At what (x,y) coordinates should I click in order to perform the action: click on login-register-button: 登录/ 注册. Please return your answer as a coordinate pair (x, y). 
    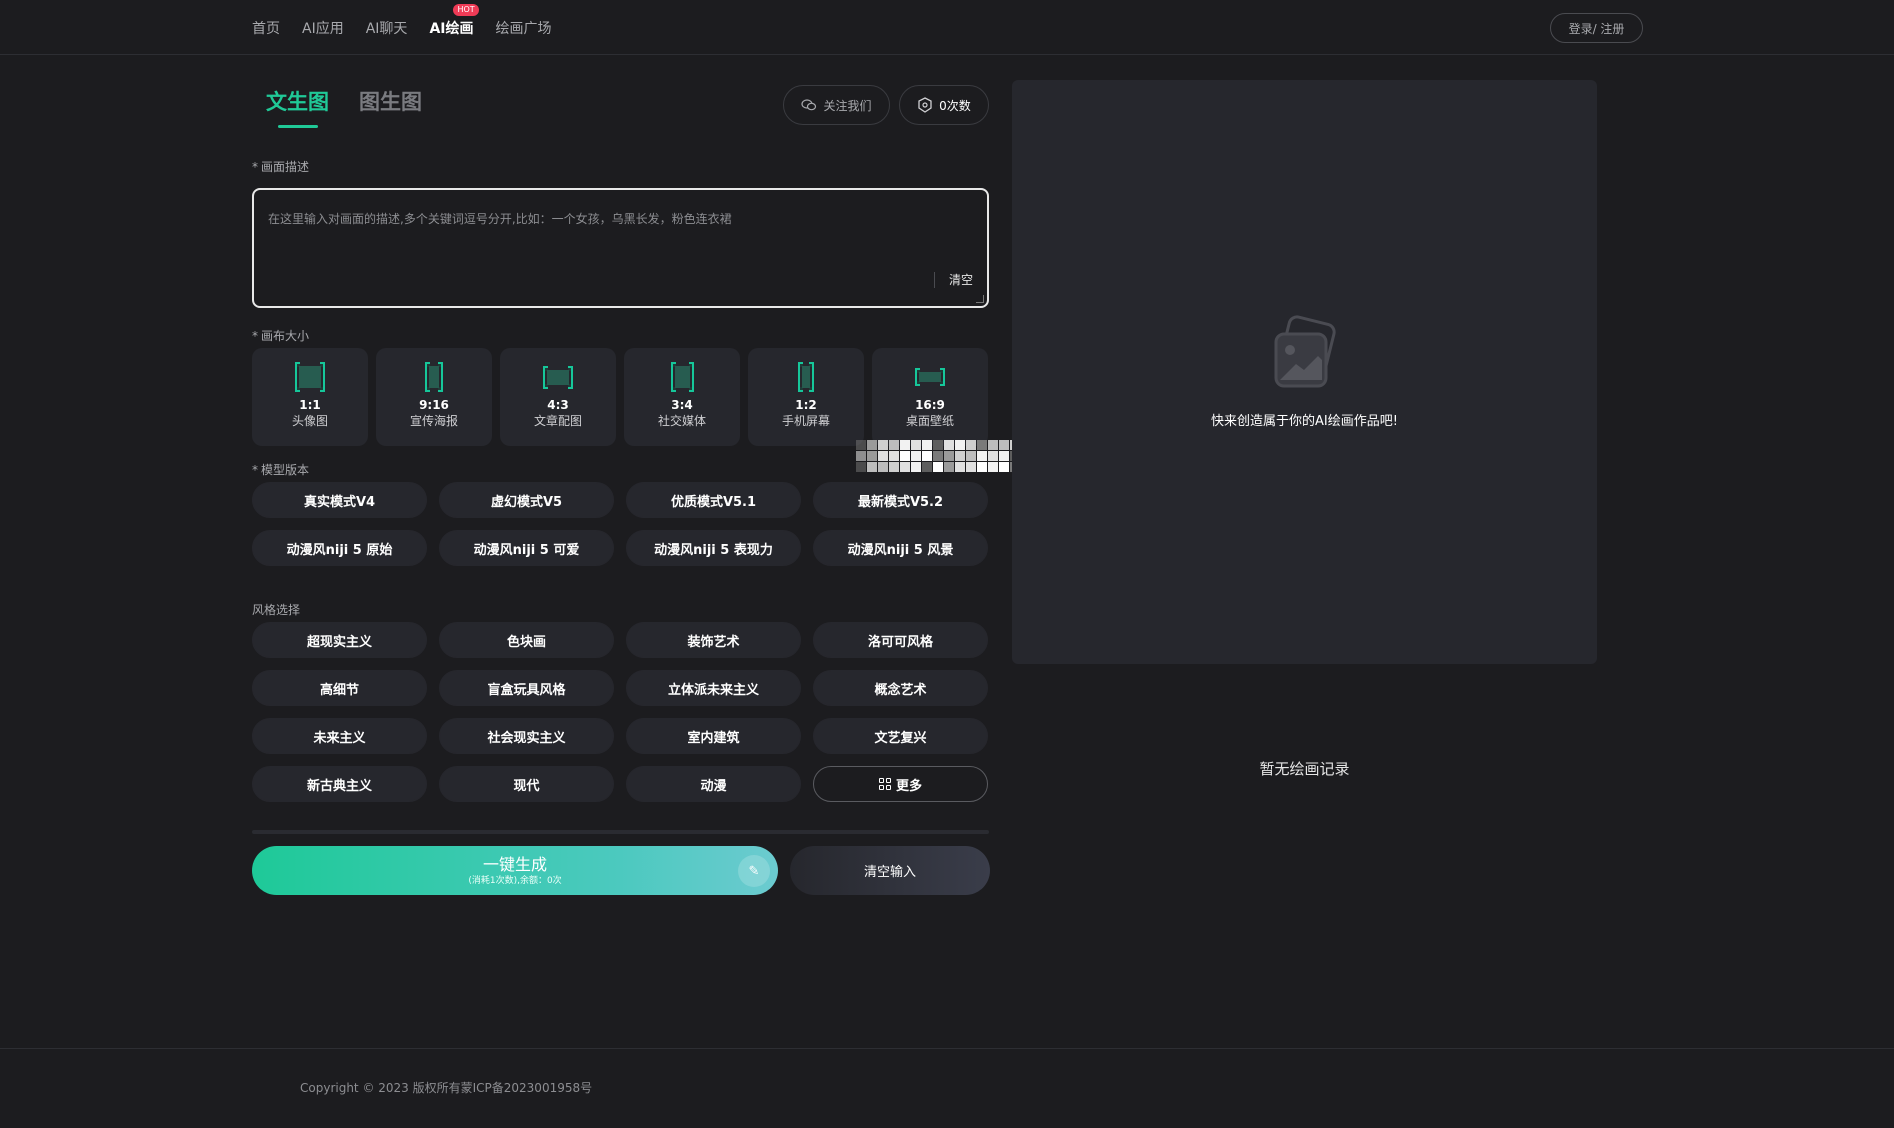
    Looking at the image, I should click on (1596, 28).